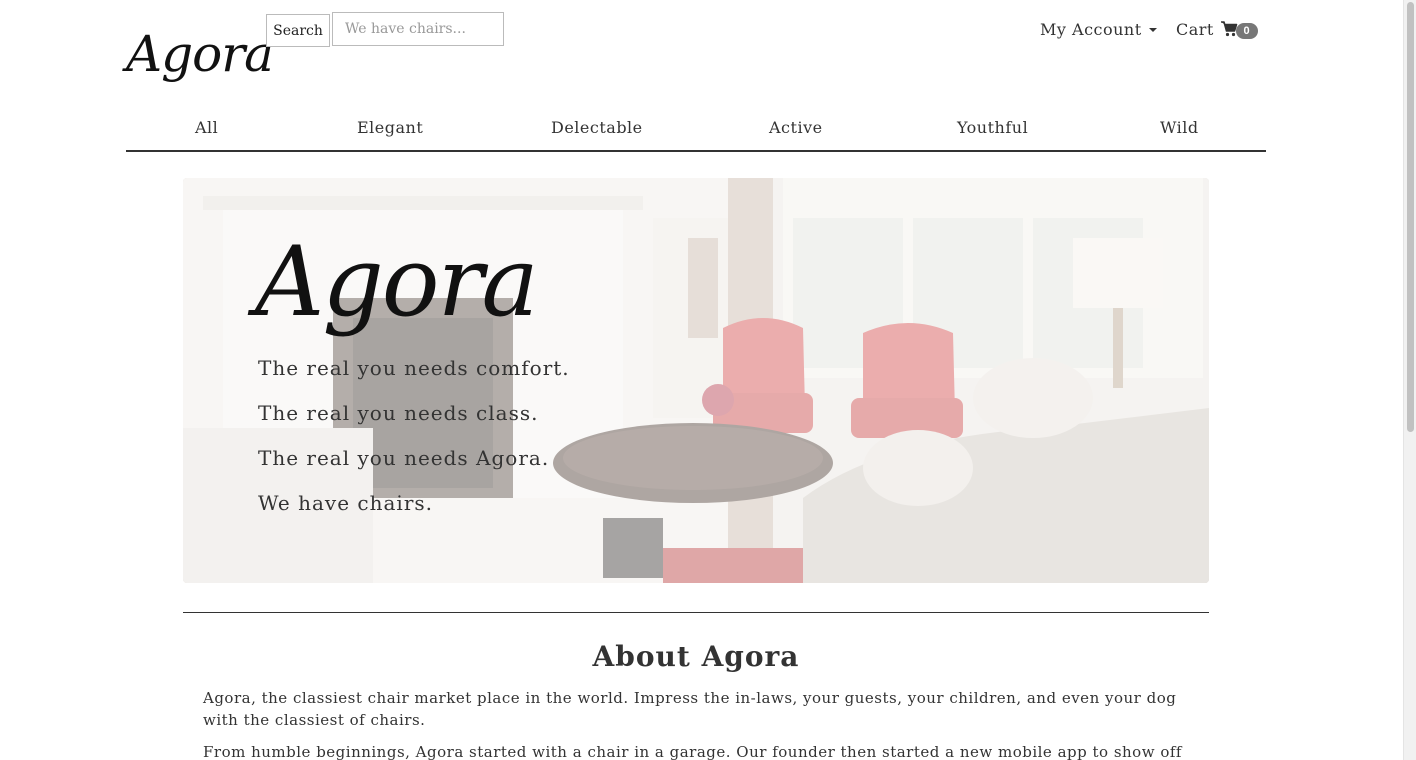 Image resolution: width=1416 pixels, height=760 pixels. What do you see at coordinates (597, 127) in the screenshot?
I see `category-delectable: Delectable` at bounding box center [597, 127].